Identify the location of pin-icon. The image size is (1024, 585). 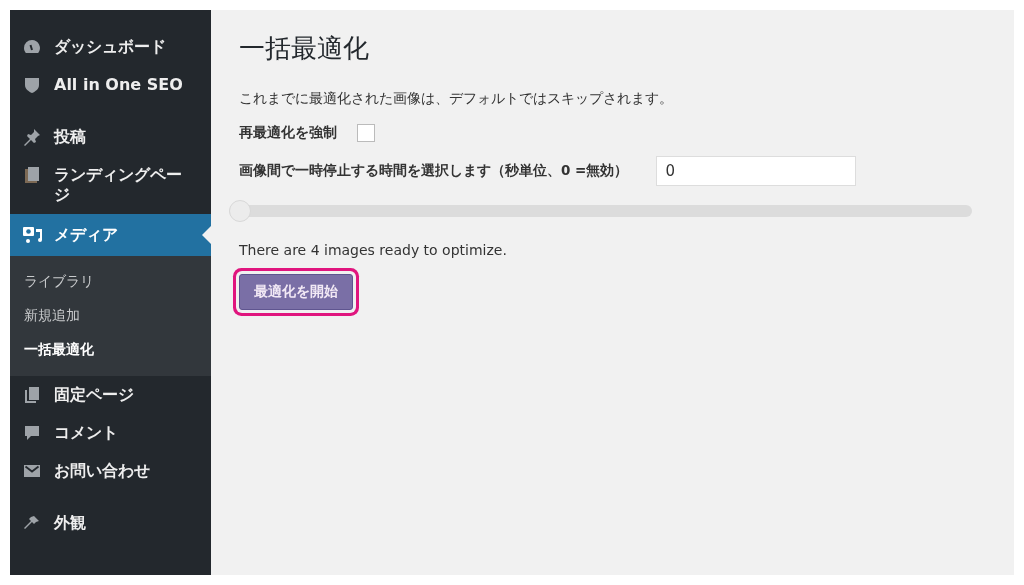
(32, 137).